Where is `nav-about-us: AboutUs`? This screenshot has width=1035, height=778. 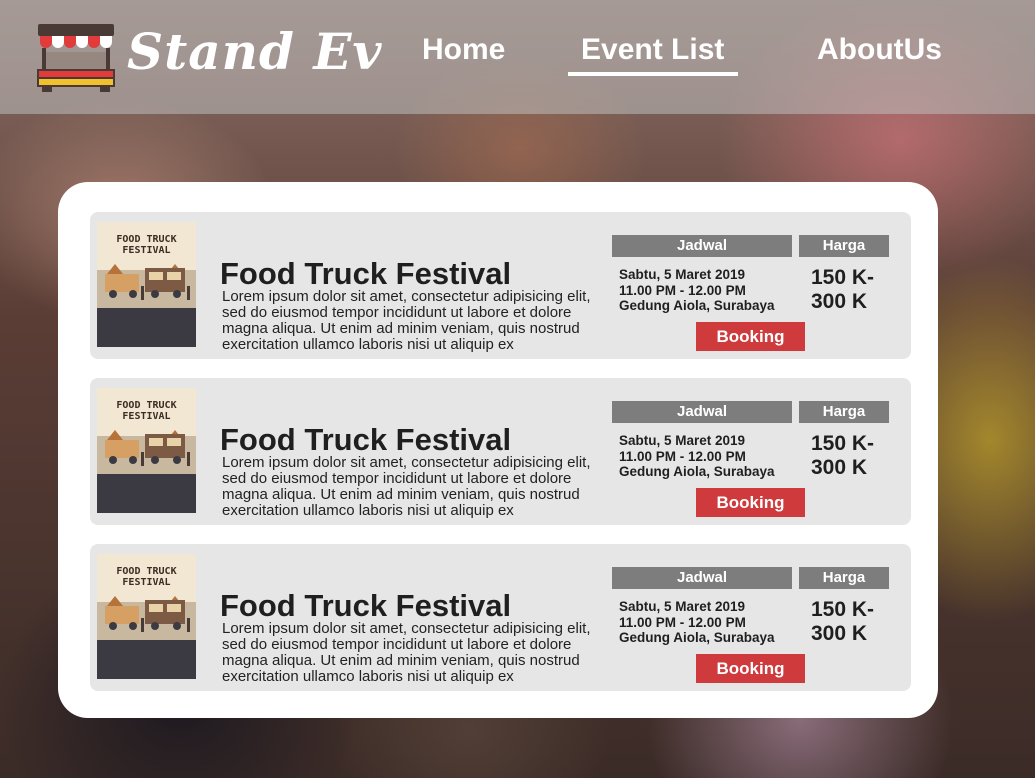
nav-about-us: AboutUs is located at coordinates (879, 50).